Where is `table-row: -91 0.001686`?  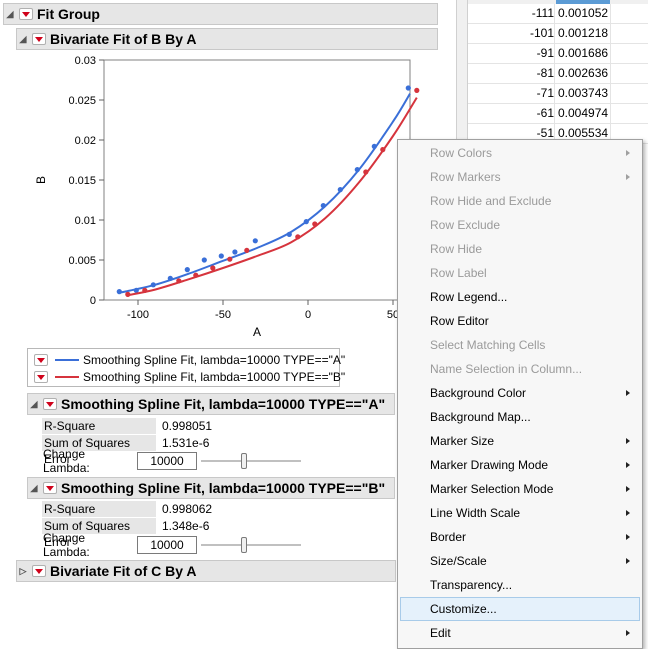 table-row: -91 0.001686 is located at coordinates (558, 54).